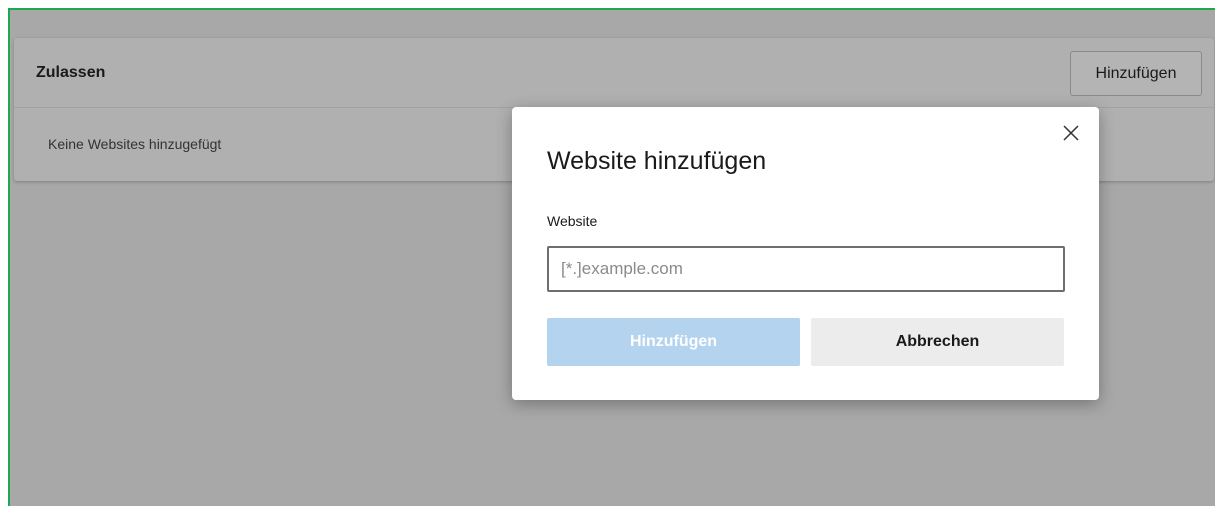 This screenshot has width=1215, height=506. What do you see at coordinates (937, 342) in the screenshot?
I see `cancel-button: Abbrechen` at bounding box center [937, 342].